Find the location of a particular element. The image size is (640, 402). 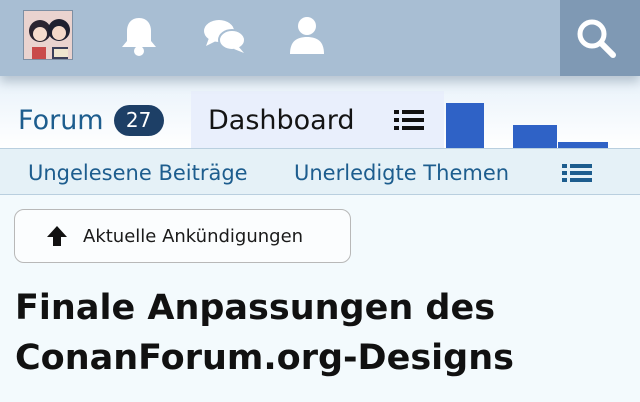

tab-dashboard: Dashboard is located at coordinates (317, 120).